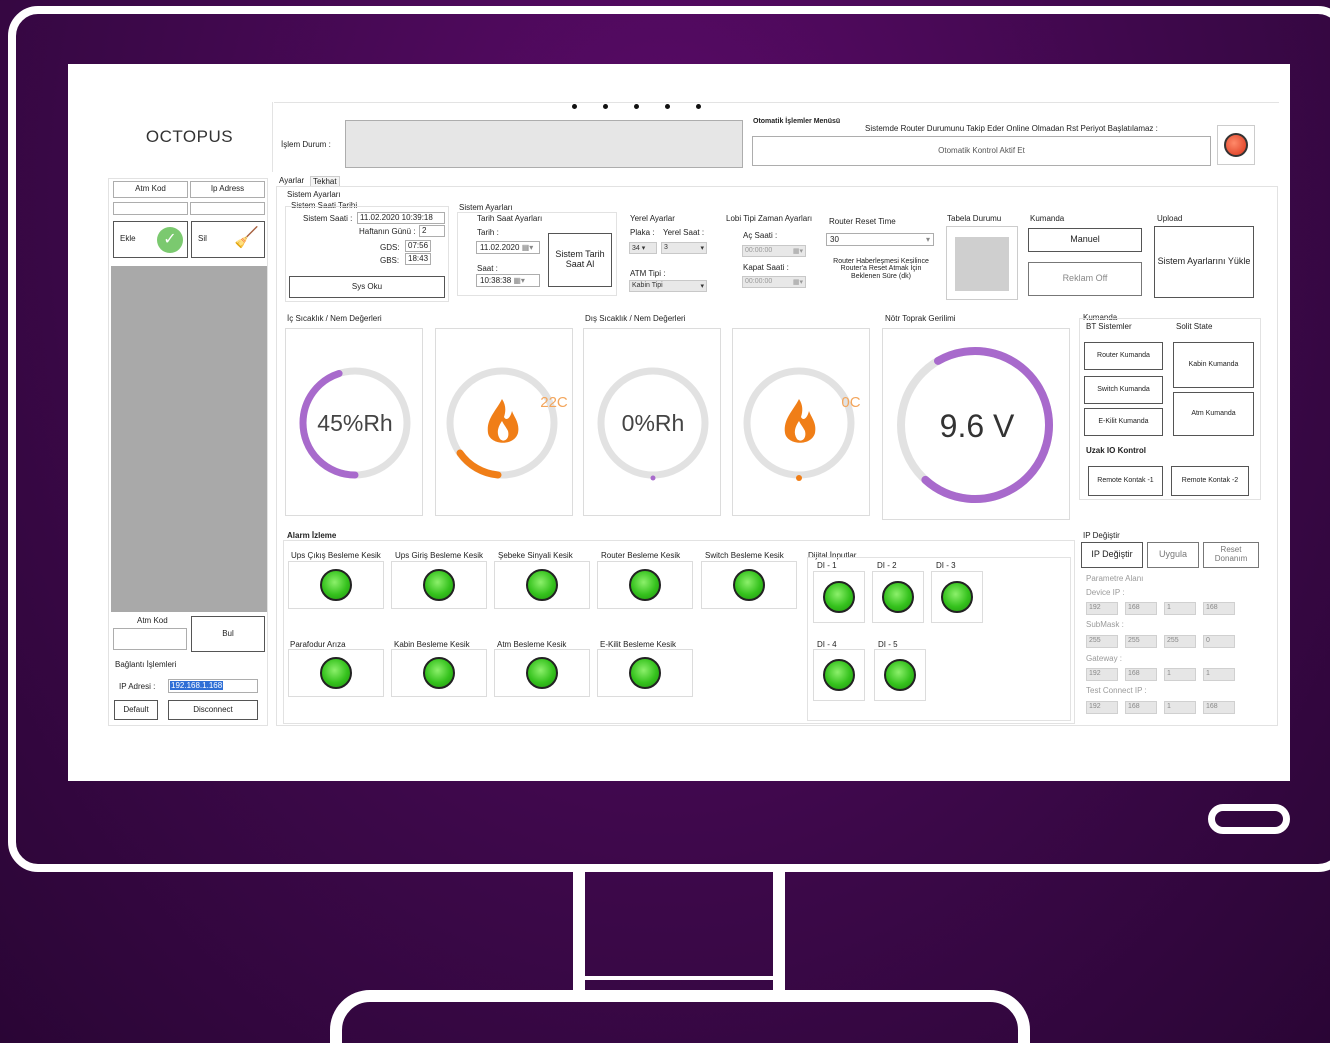  What do you see at coordinates (1219, 641) in the screenshot?
I see `submask-3: 0` at bounding box center [1219, 641].